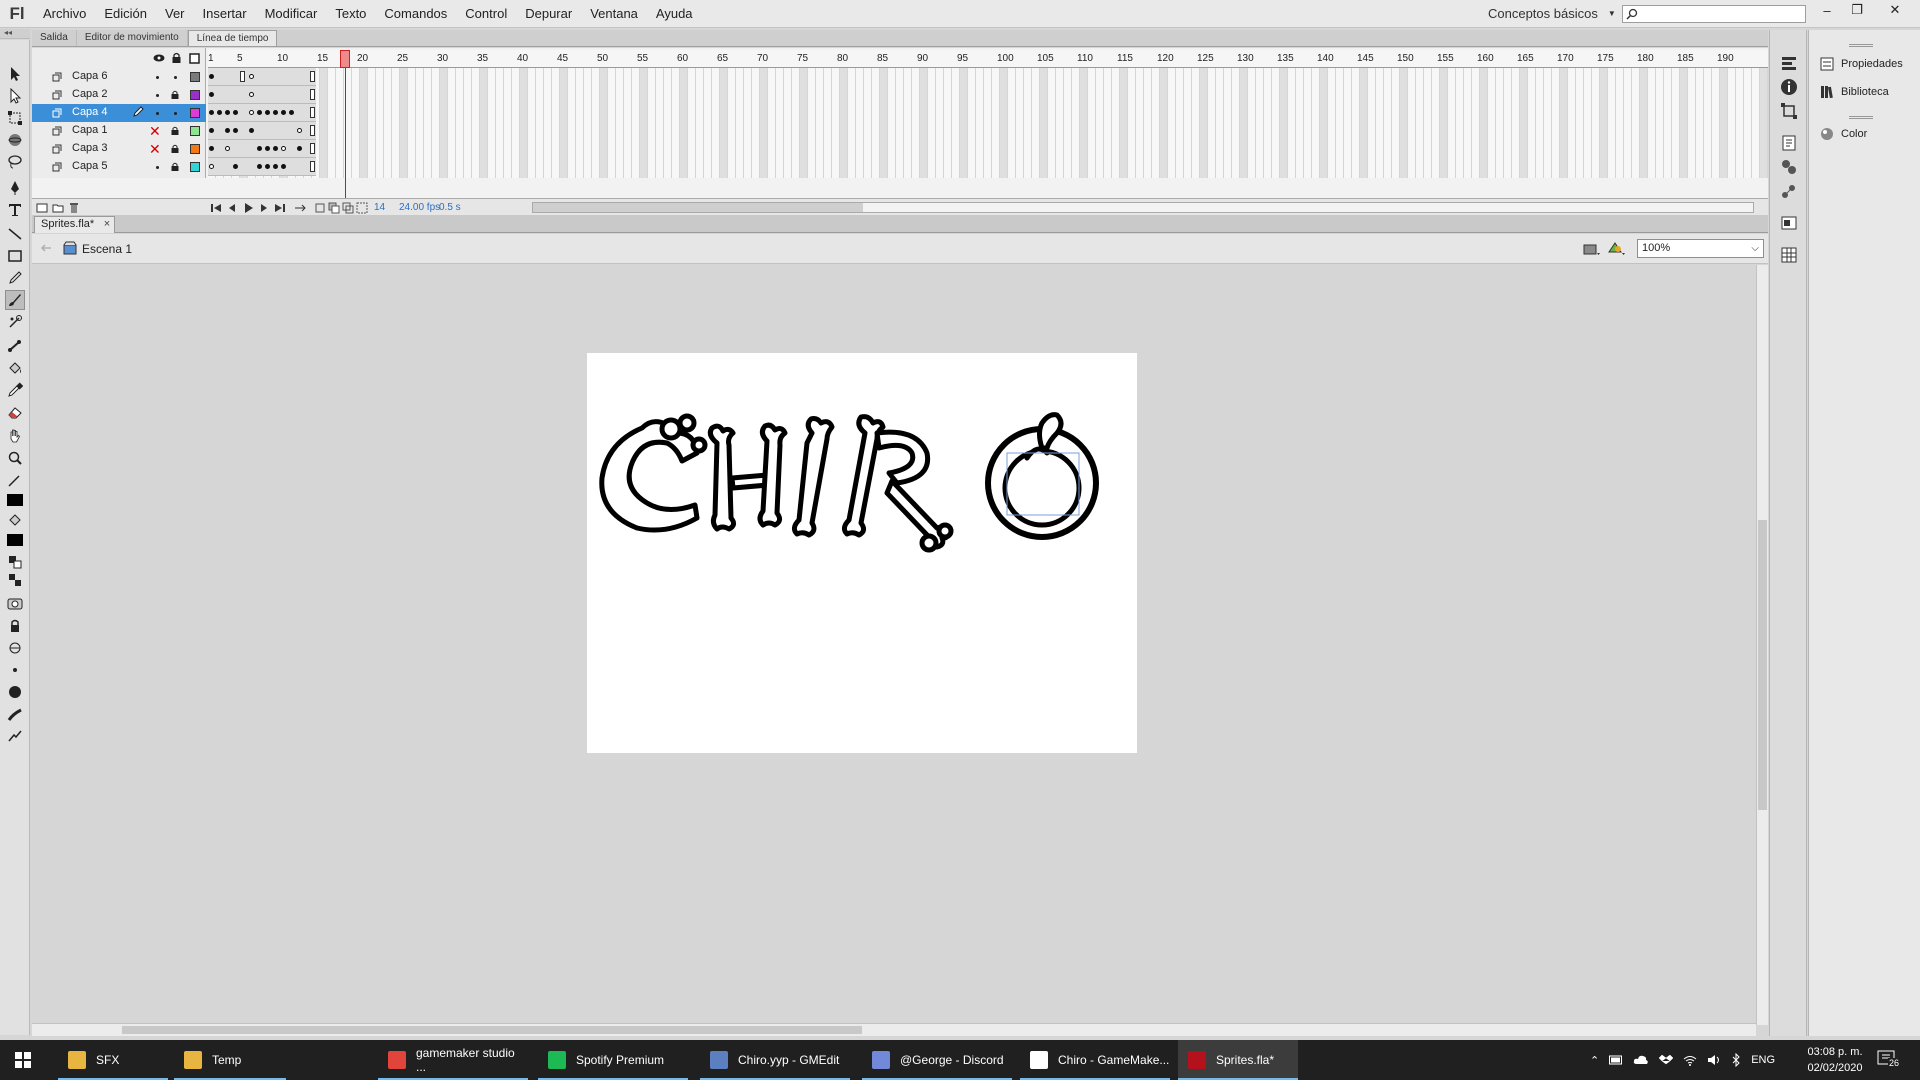 Image resolution: width=1920 pixels, height=1080 pixels. What do you see at coordinates (1616, 1060) in the screenshot?
I see `battery-icon` at bounding box center [1616, 1060].